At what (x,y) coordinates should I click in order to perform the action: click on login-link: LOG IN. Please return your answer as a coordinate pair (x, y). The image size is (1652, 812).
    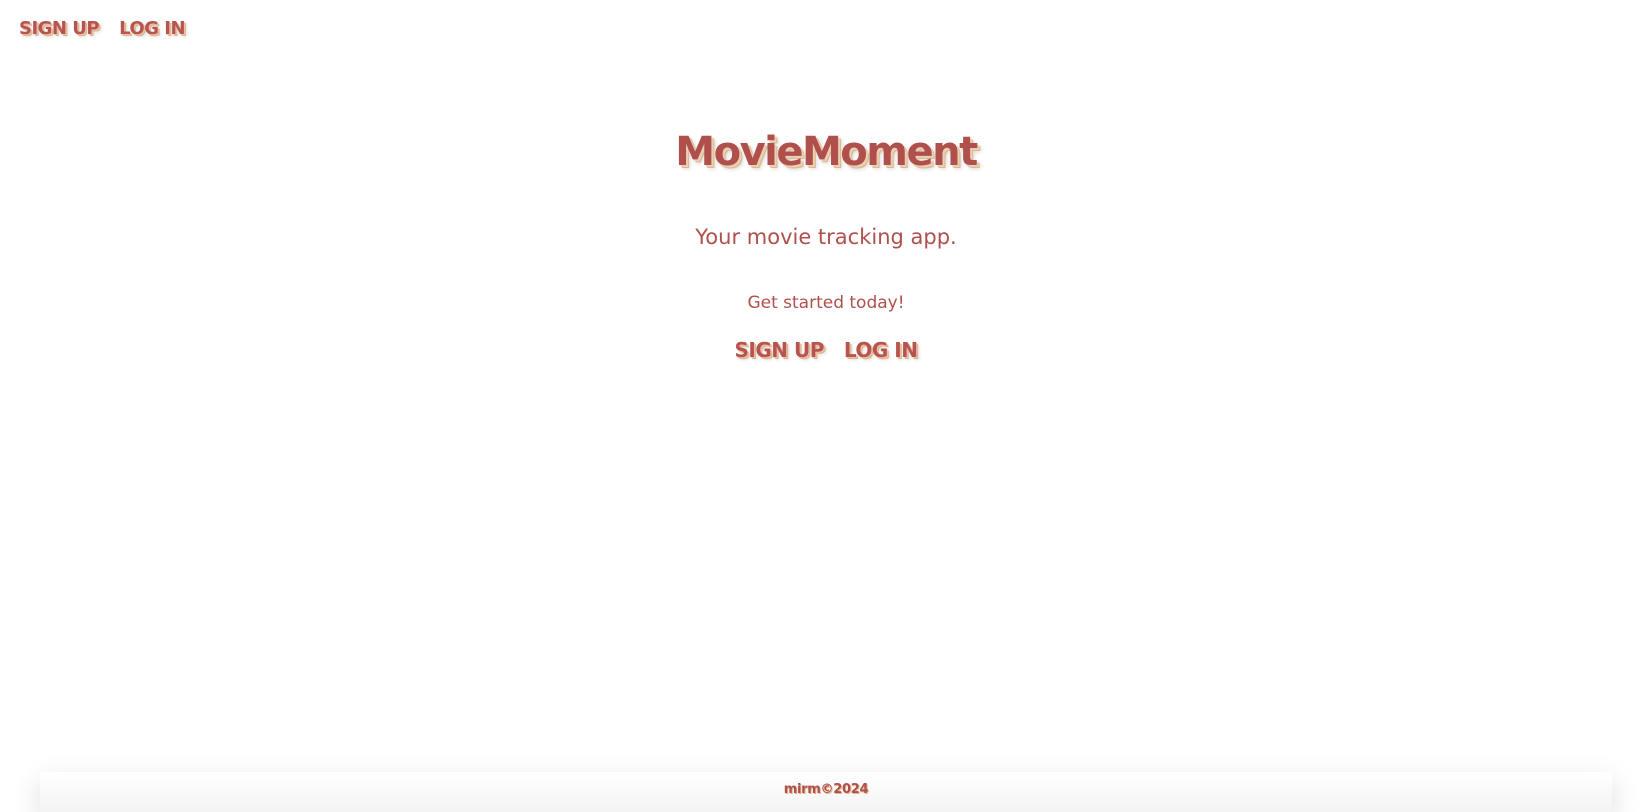
    Looking at the image, I should click on (152, 28).